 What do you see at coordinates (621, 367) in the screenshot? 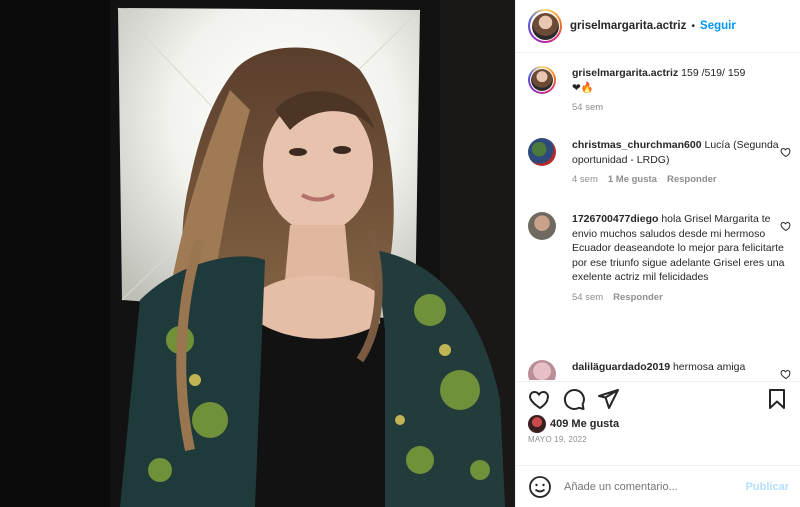
I see `commenter-username: daliläguardado2019` at bounding box center [621, 367].